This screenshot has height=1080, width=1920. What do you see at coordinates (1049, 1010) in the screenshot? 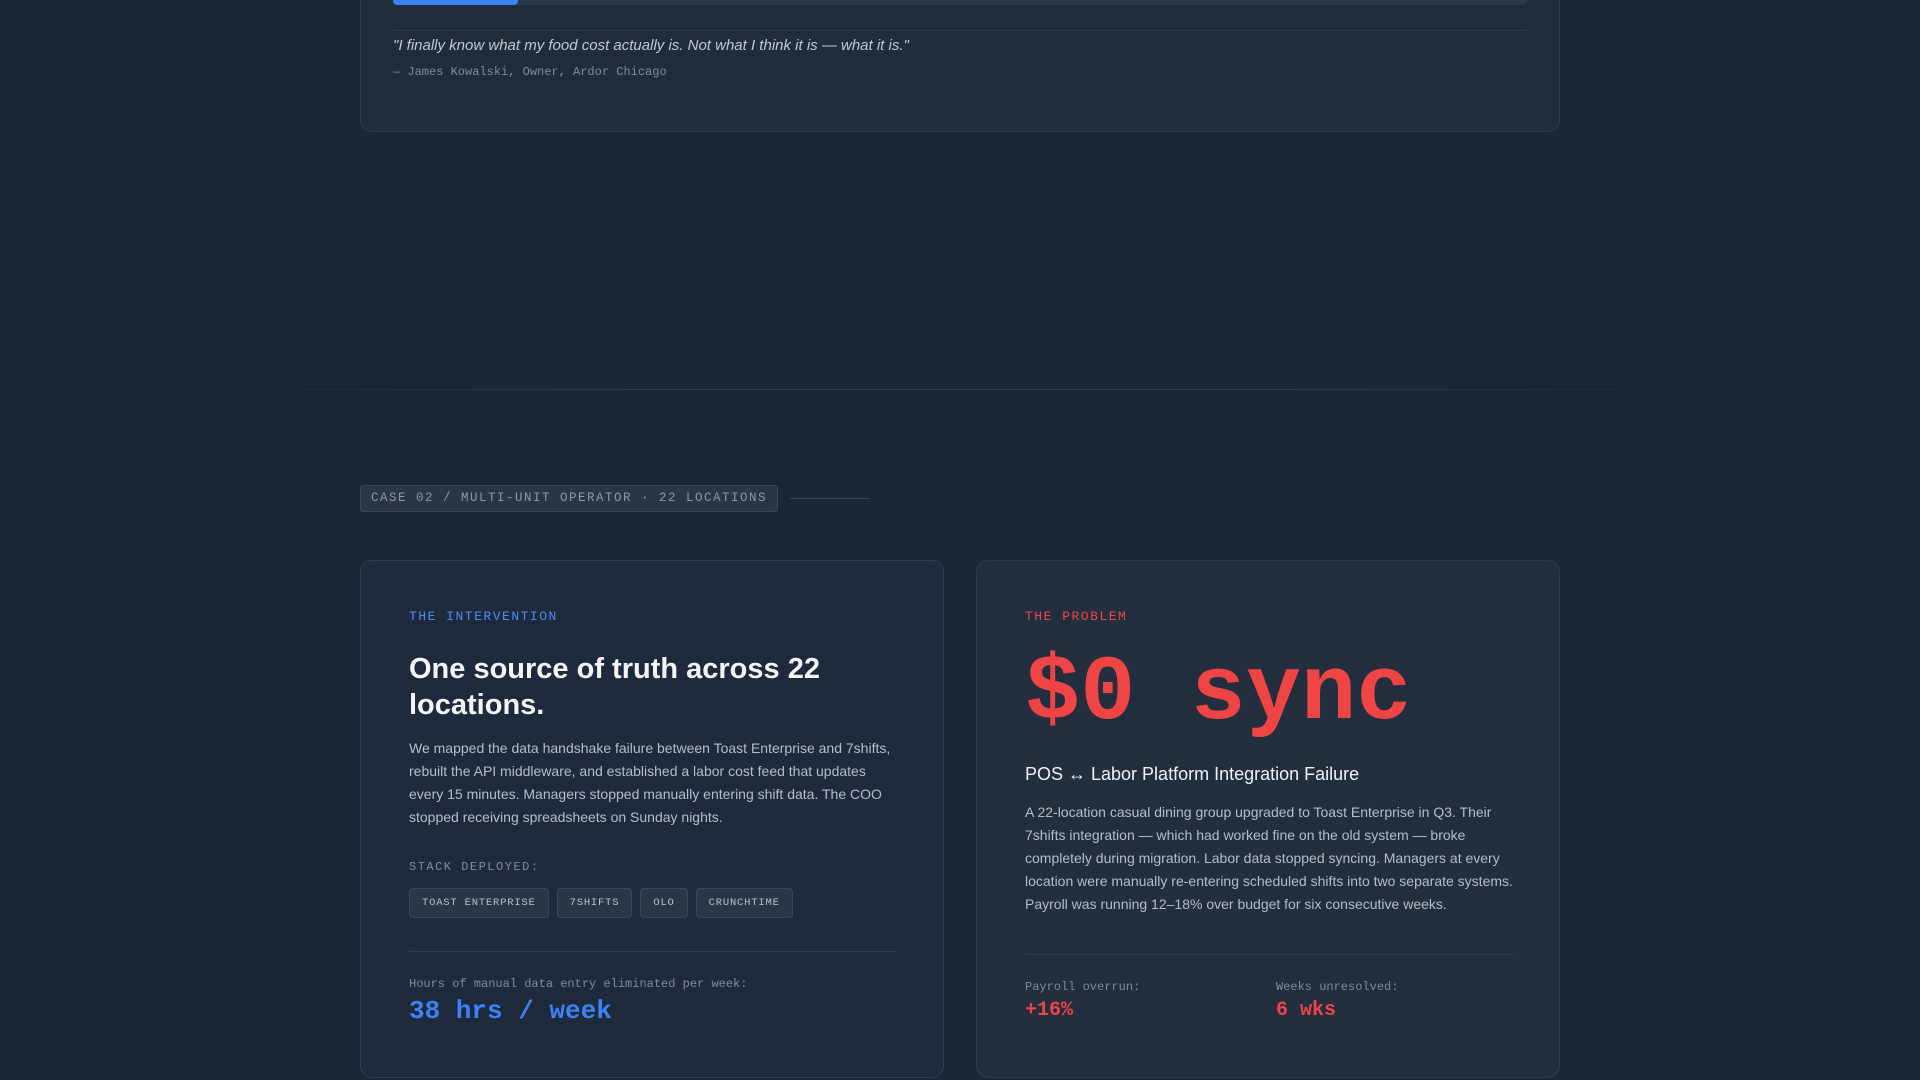
I see `payroll-overrun-value: +16%` at bounding box center [1049, 1010].